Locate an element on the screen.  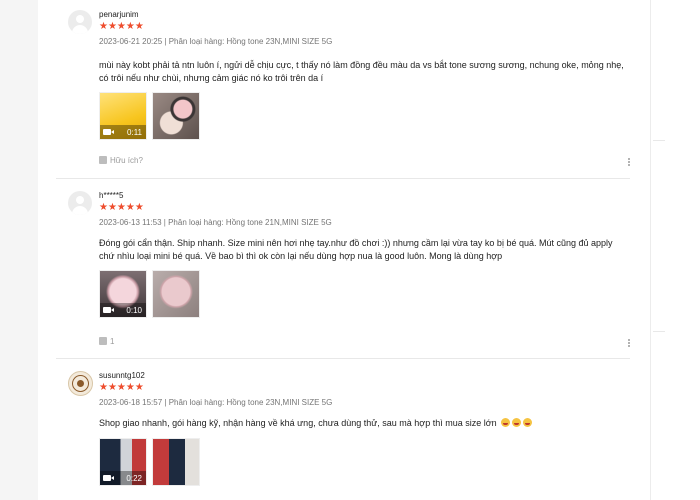
video-duration: 0:10 is located at coordinates (134, 310).